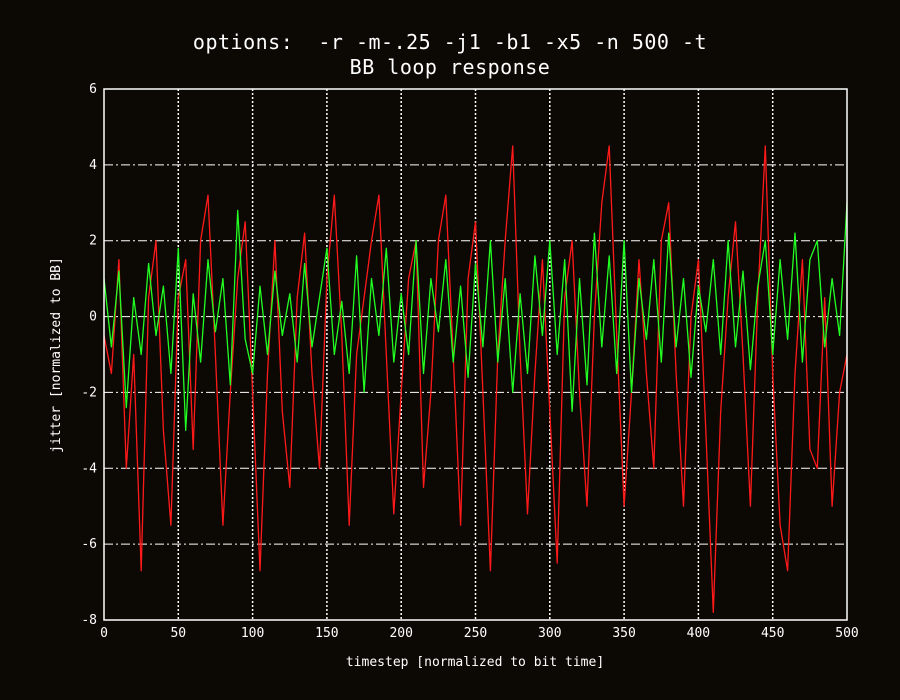 The height and width of the screenshot is (700, 900). What do you see at coordinates (89, 544) in the screenshot?
I see `y-tick-label: -6` at bounding box center [89, 544].